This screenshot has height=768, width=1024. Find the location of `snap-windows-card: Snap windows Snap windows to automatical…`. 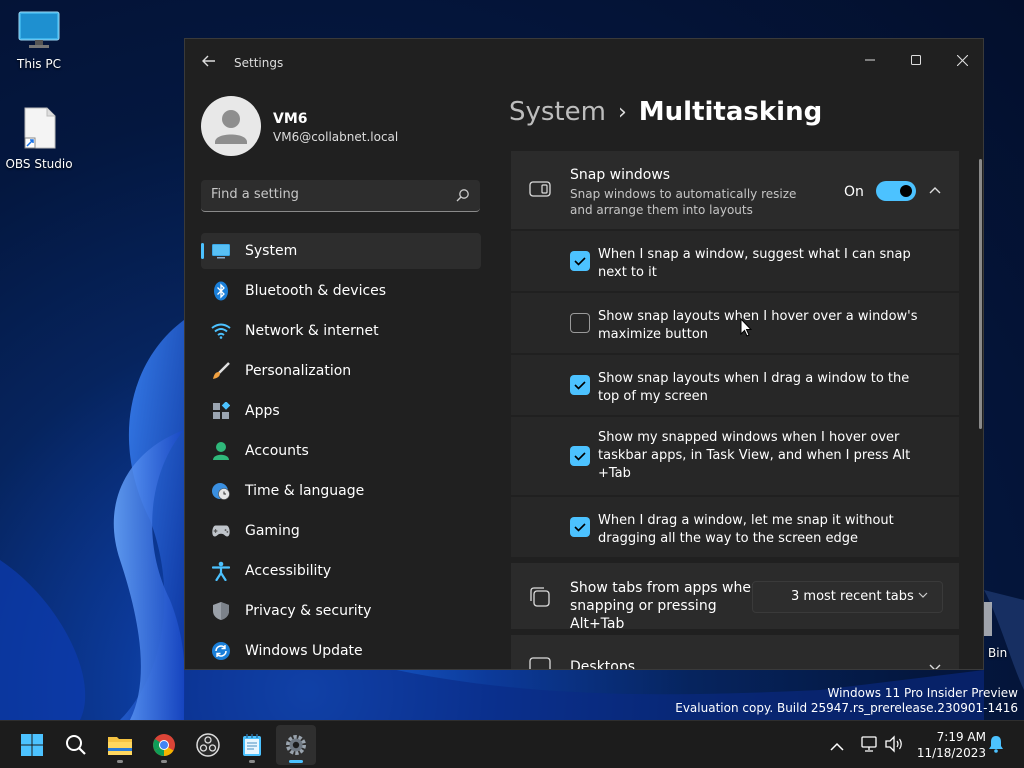

snap-windows-card: Snap windows Snap windows to automatical… is located at coordinates (735, 190).